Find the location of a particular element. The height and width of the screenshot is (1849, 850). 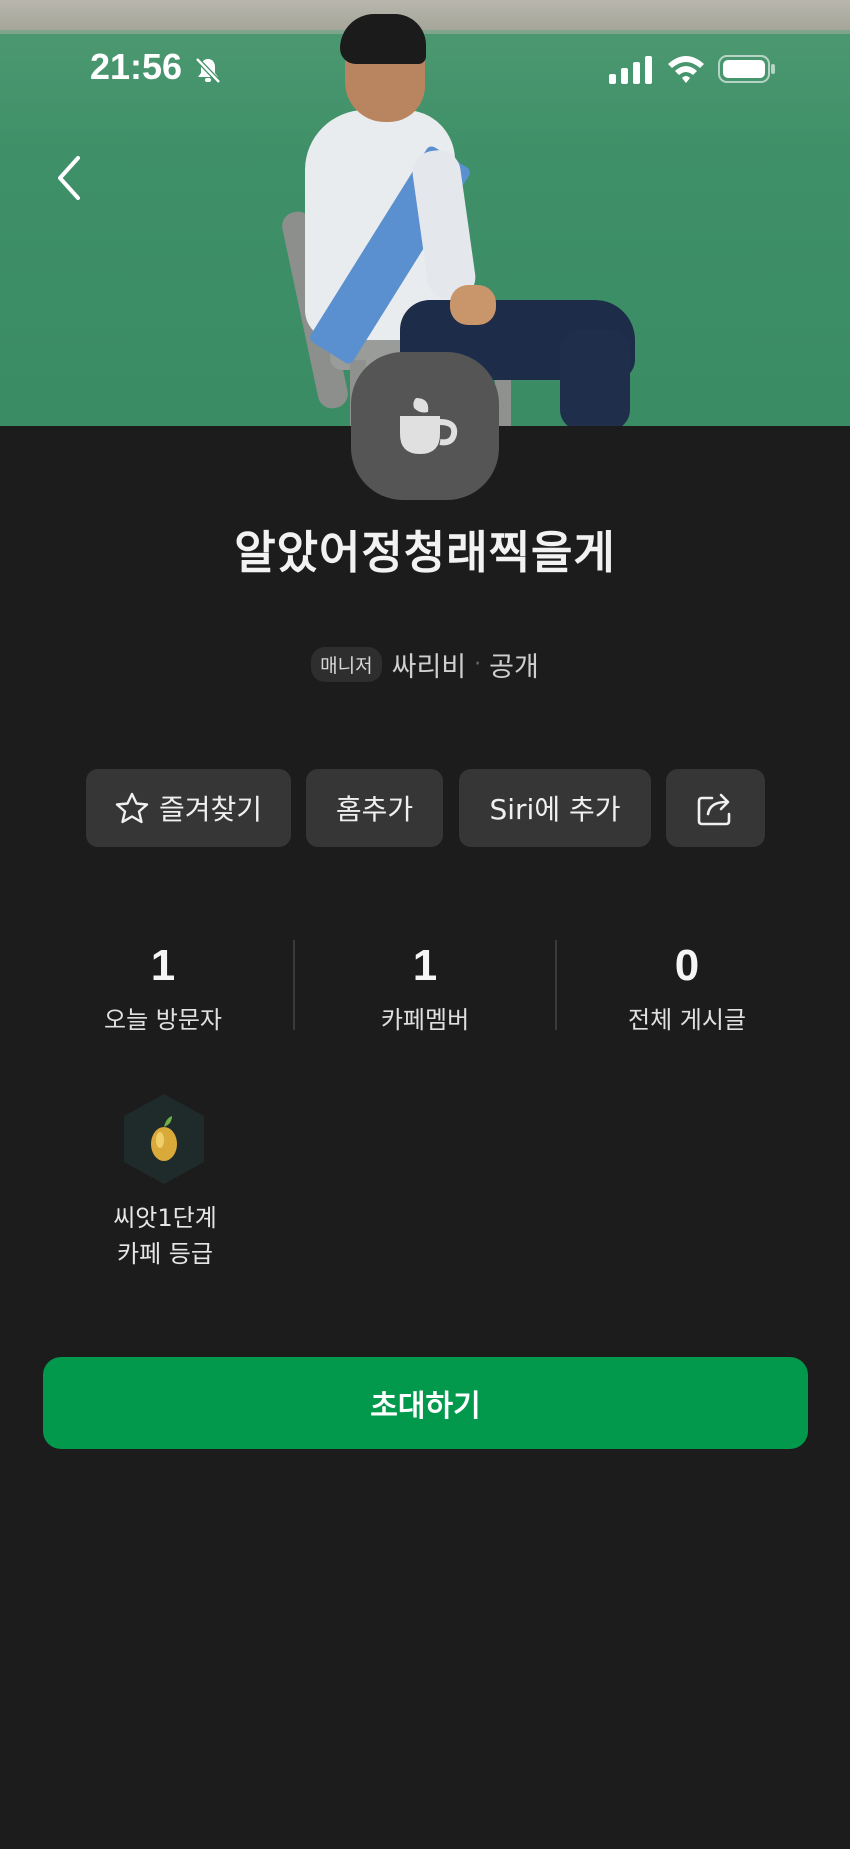

stat-total-posts: 0 전체 게시글 is located at coordinates (687, 987).